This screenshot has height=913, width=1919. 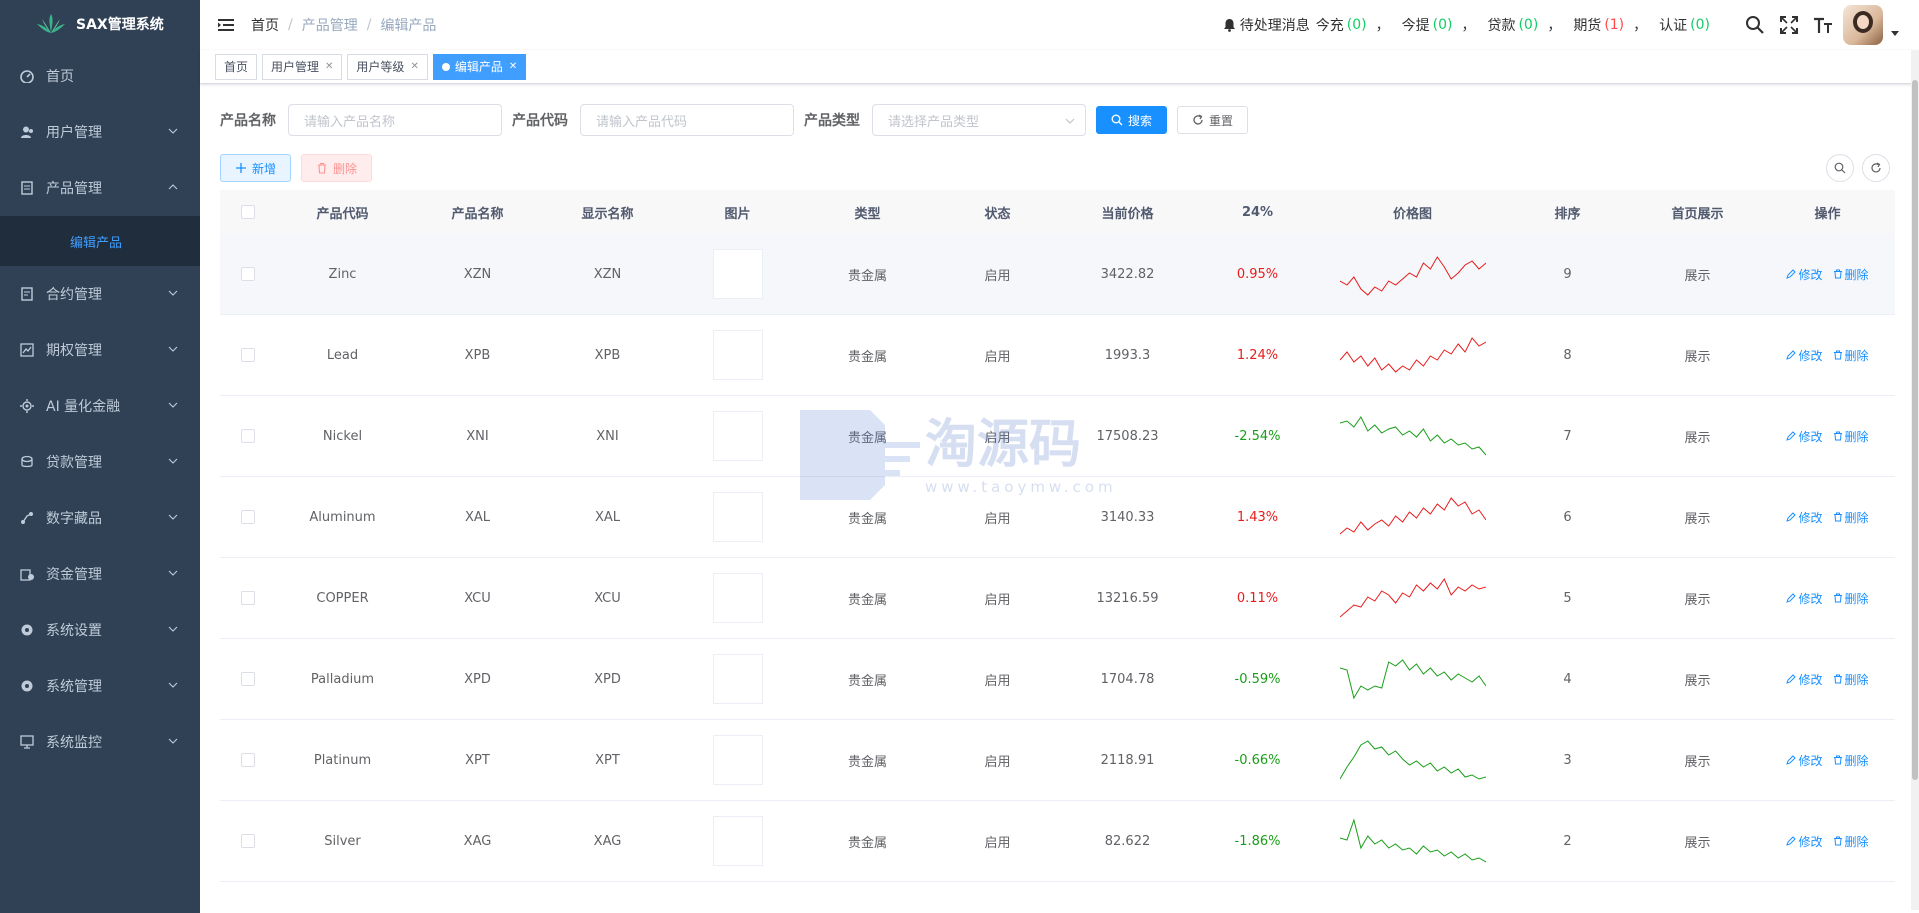 I want to click on tag-2: 用户等级 ✕, so click(x=387, y=66).